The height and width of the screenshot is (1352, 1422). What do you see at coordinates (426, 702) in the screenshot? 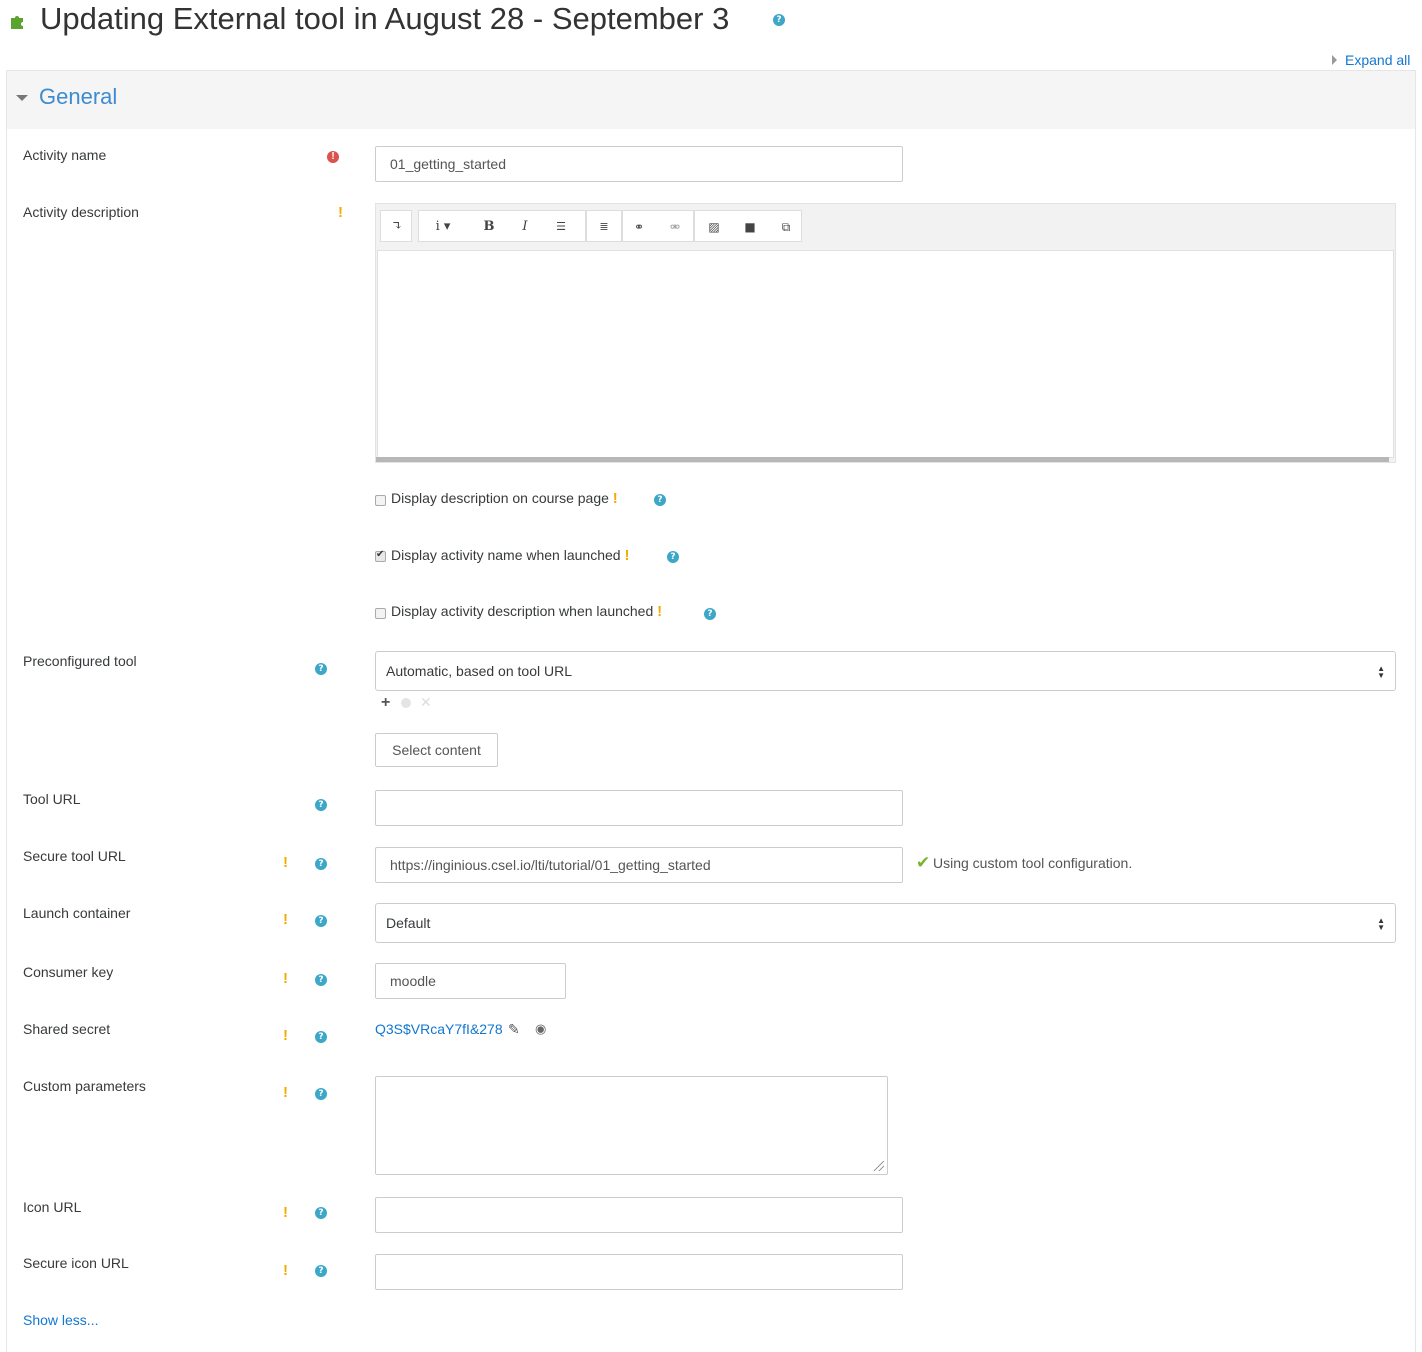
I see `close-icon: ✕` at bounding box center [426, 702].